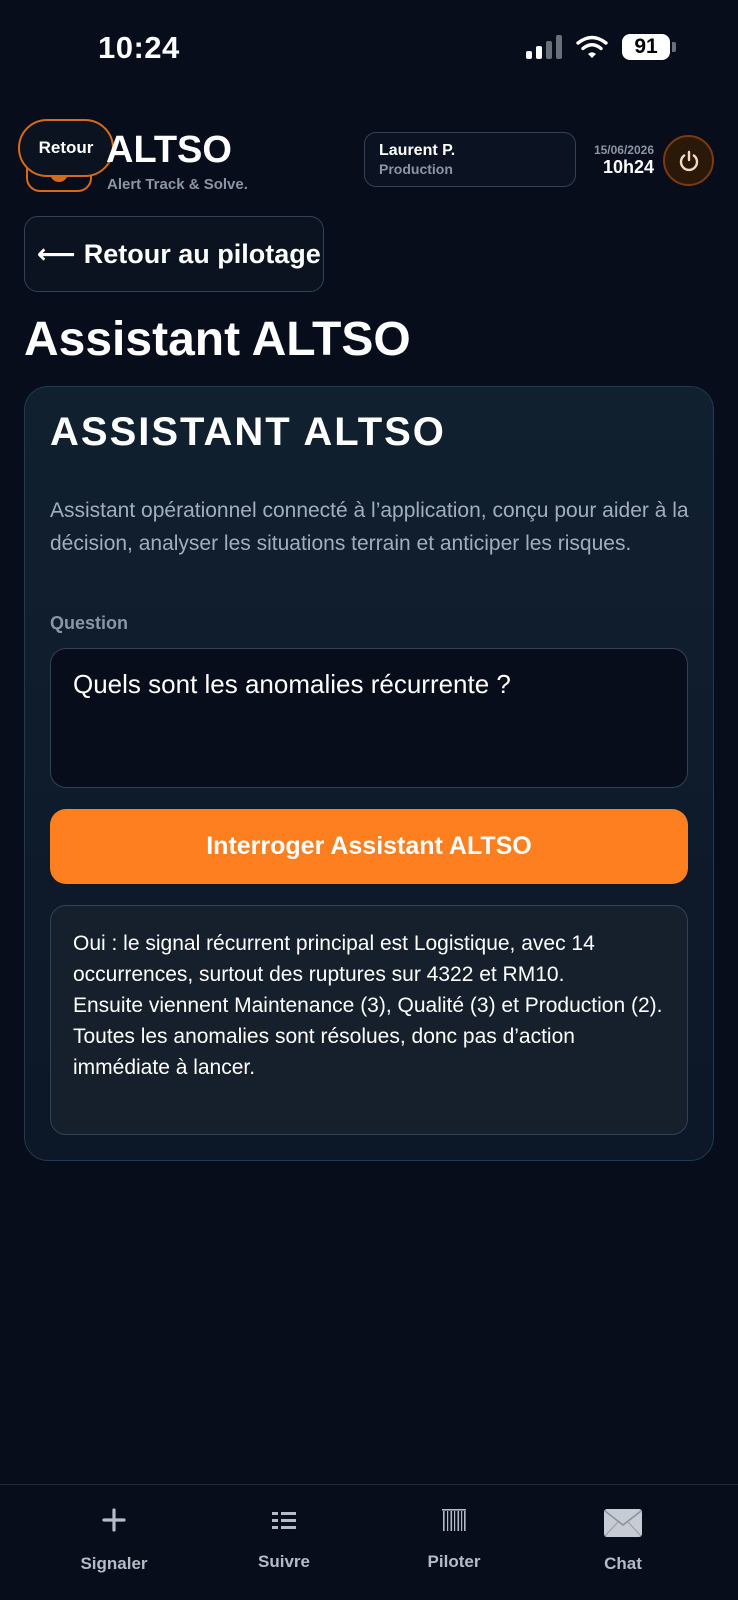 This screenshot has height=1600, width=738. What do you see at coordinates (417, 150) in the screenshot?
I see `user-name: Laurent P.` at bounding box center [417, 150].